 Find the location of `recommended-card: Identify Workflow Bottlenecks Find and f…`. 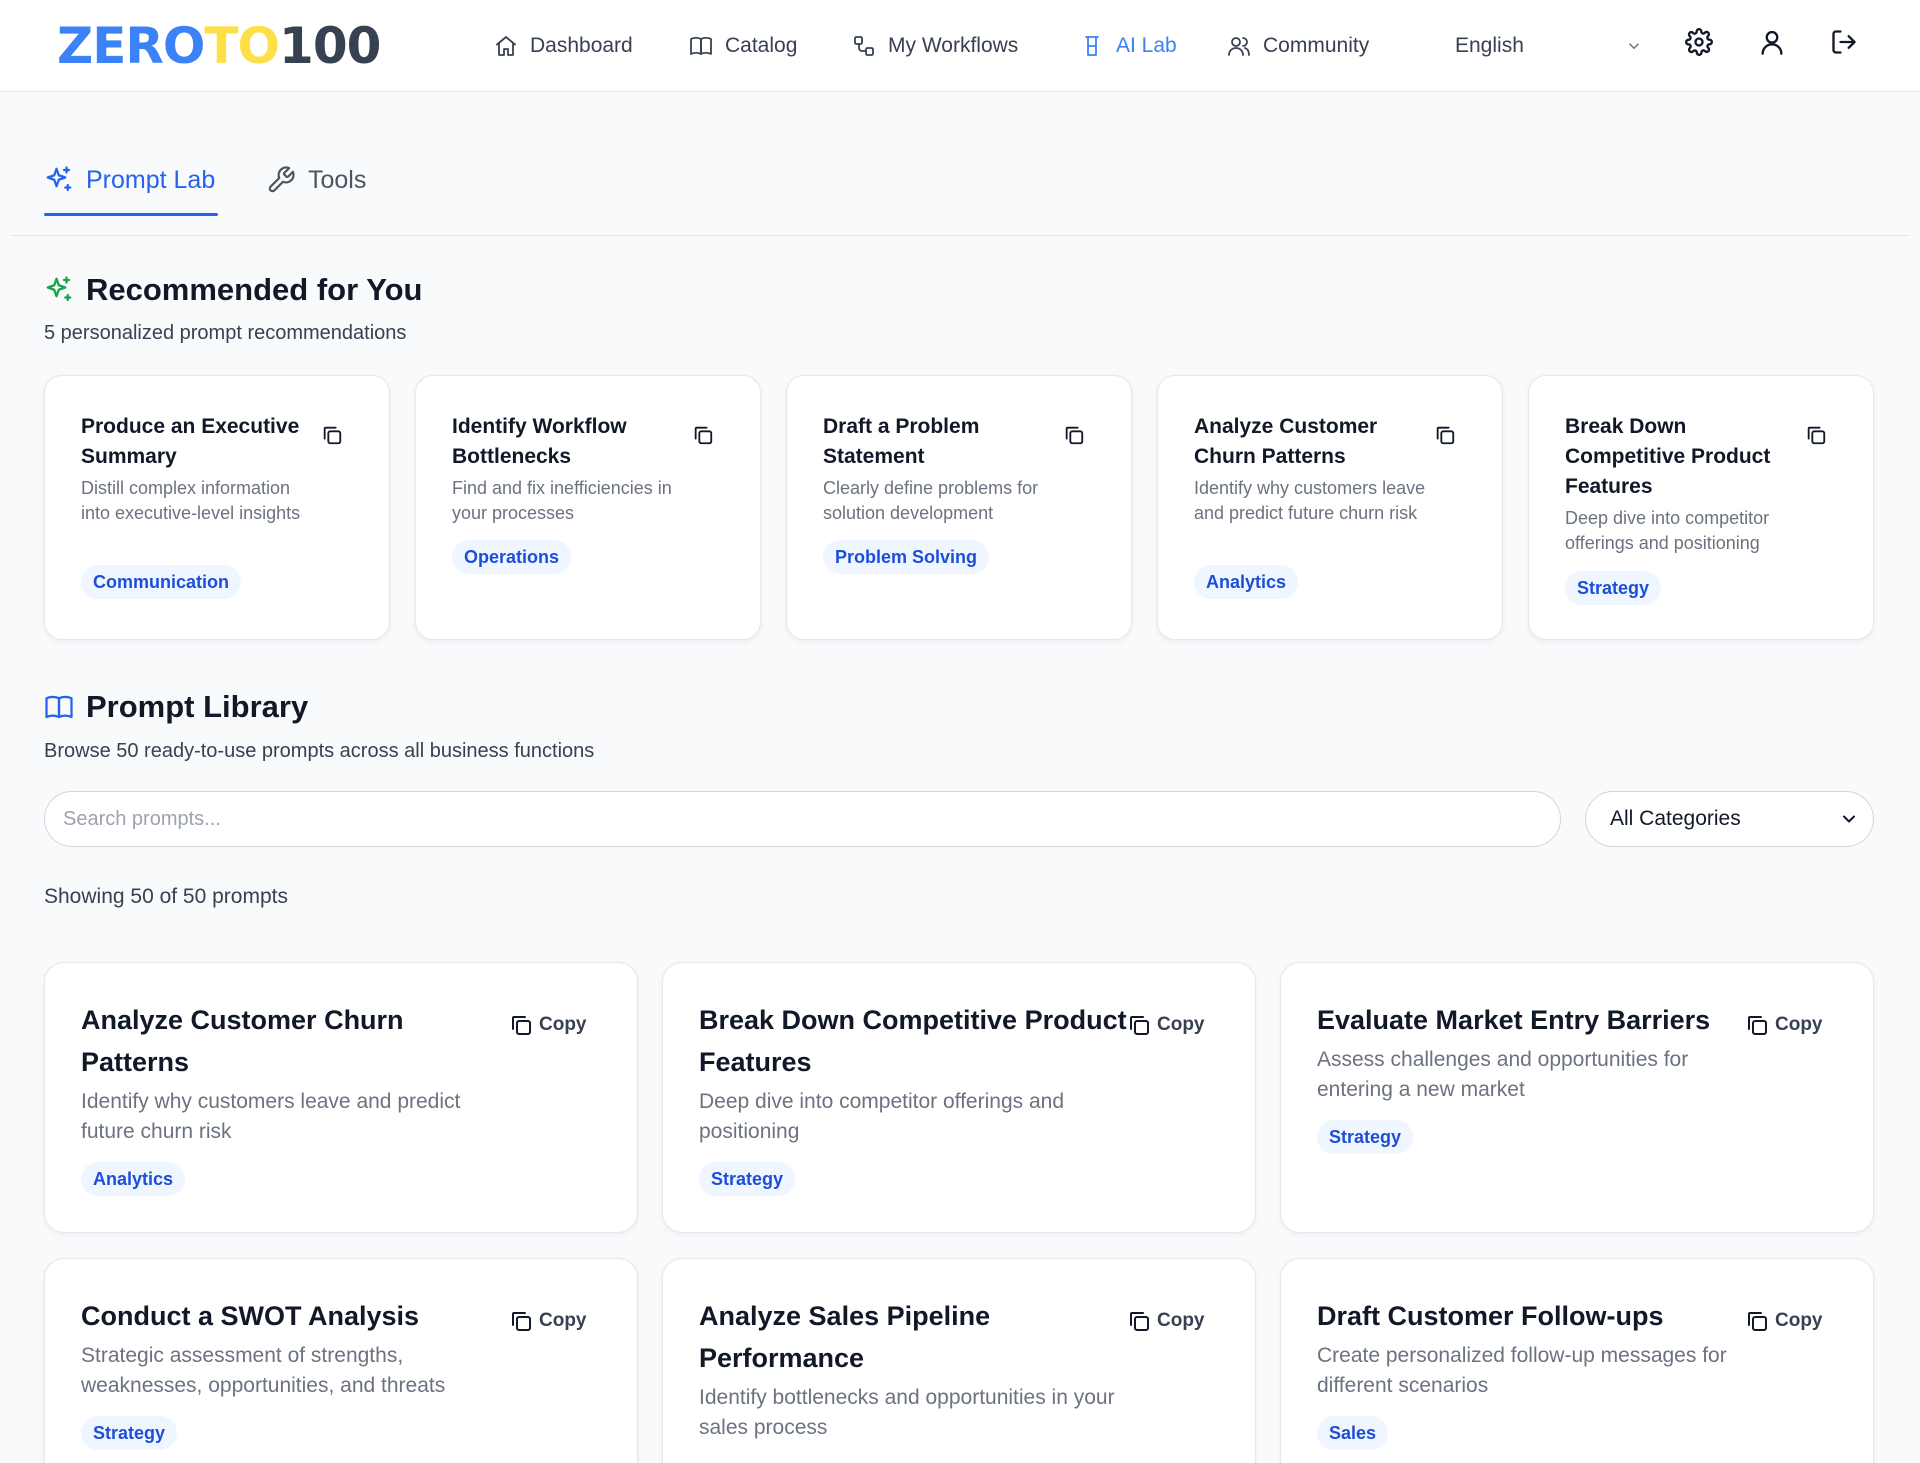

recommended-card: Identify Workflow Bottlenecks Find and f… is located at coordinates (588, 507).